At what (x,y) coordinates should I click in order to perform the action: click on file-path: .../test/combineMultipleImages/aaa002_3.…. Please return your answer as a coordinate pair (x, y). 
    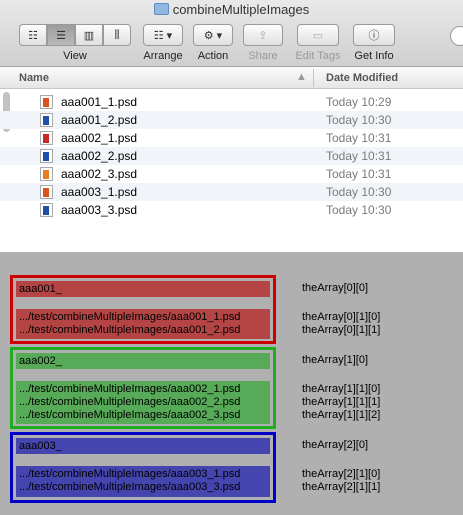
    Looking at the image, I should click on (130, 415).